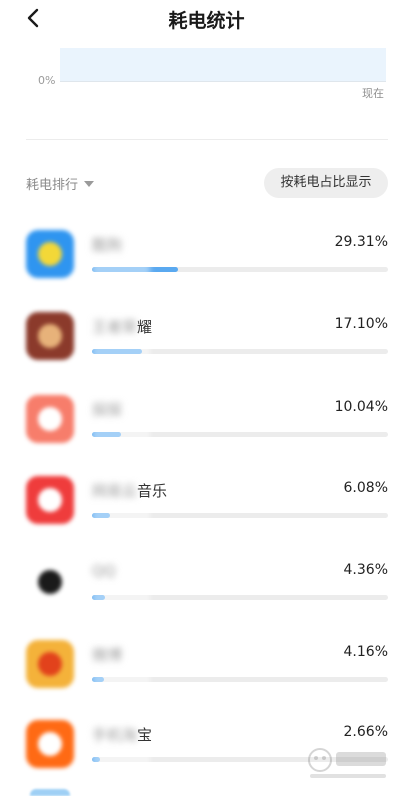 The height and width of the screenshot is (796, 413). Describe the element at coordinates (206, 347) in the screenshot. I see `app-row: 王者荣耀 17.10%` at that location.